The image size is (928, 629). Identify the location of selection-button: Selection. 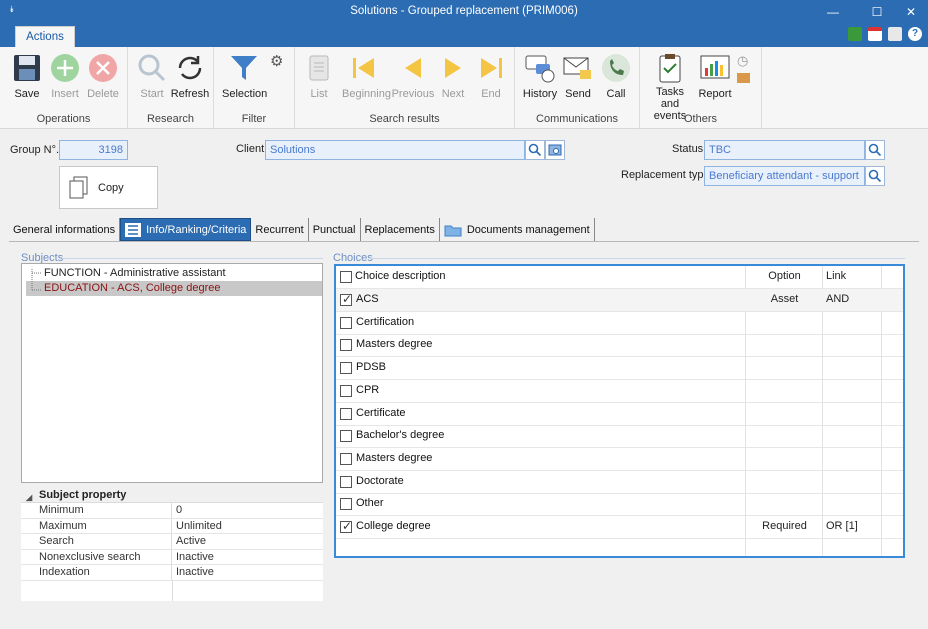
(244, 76).